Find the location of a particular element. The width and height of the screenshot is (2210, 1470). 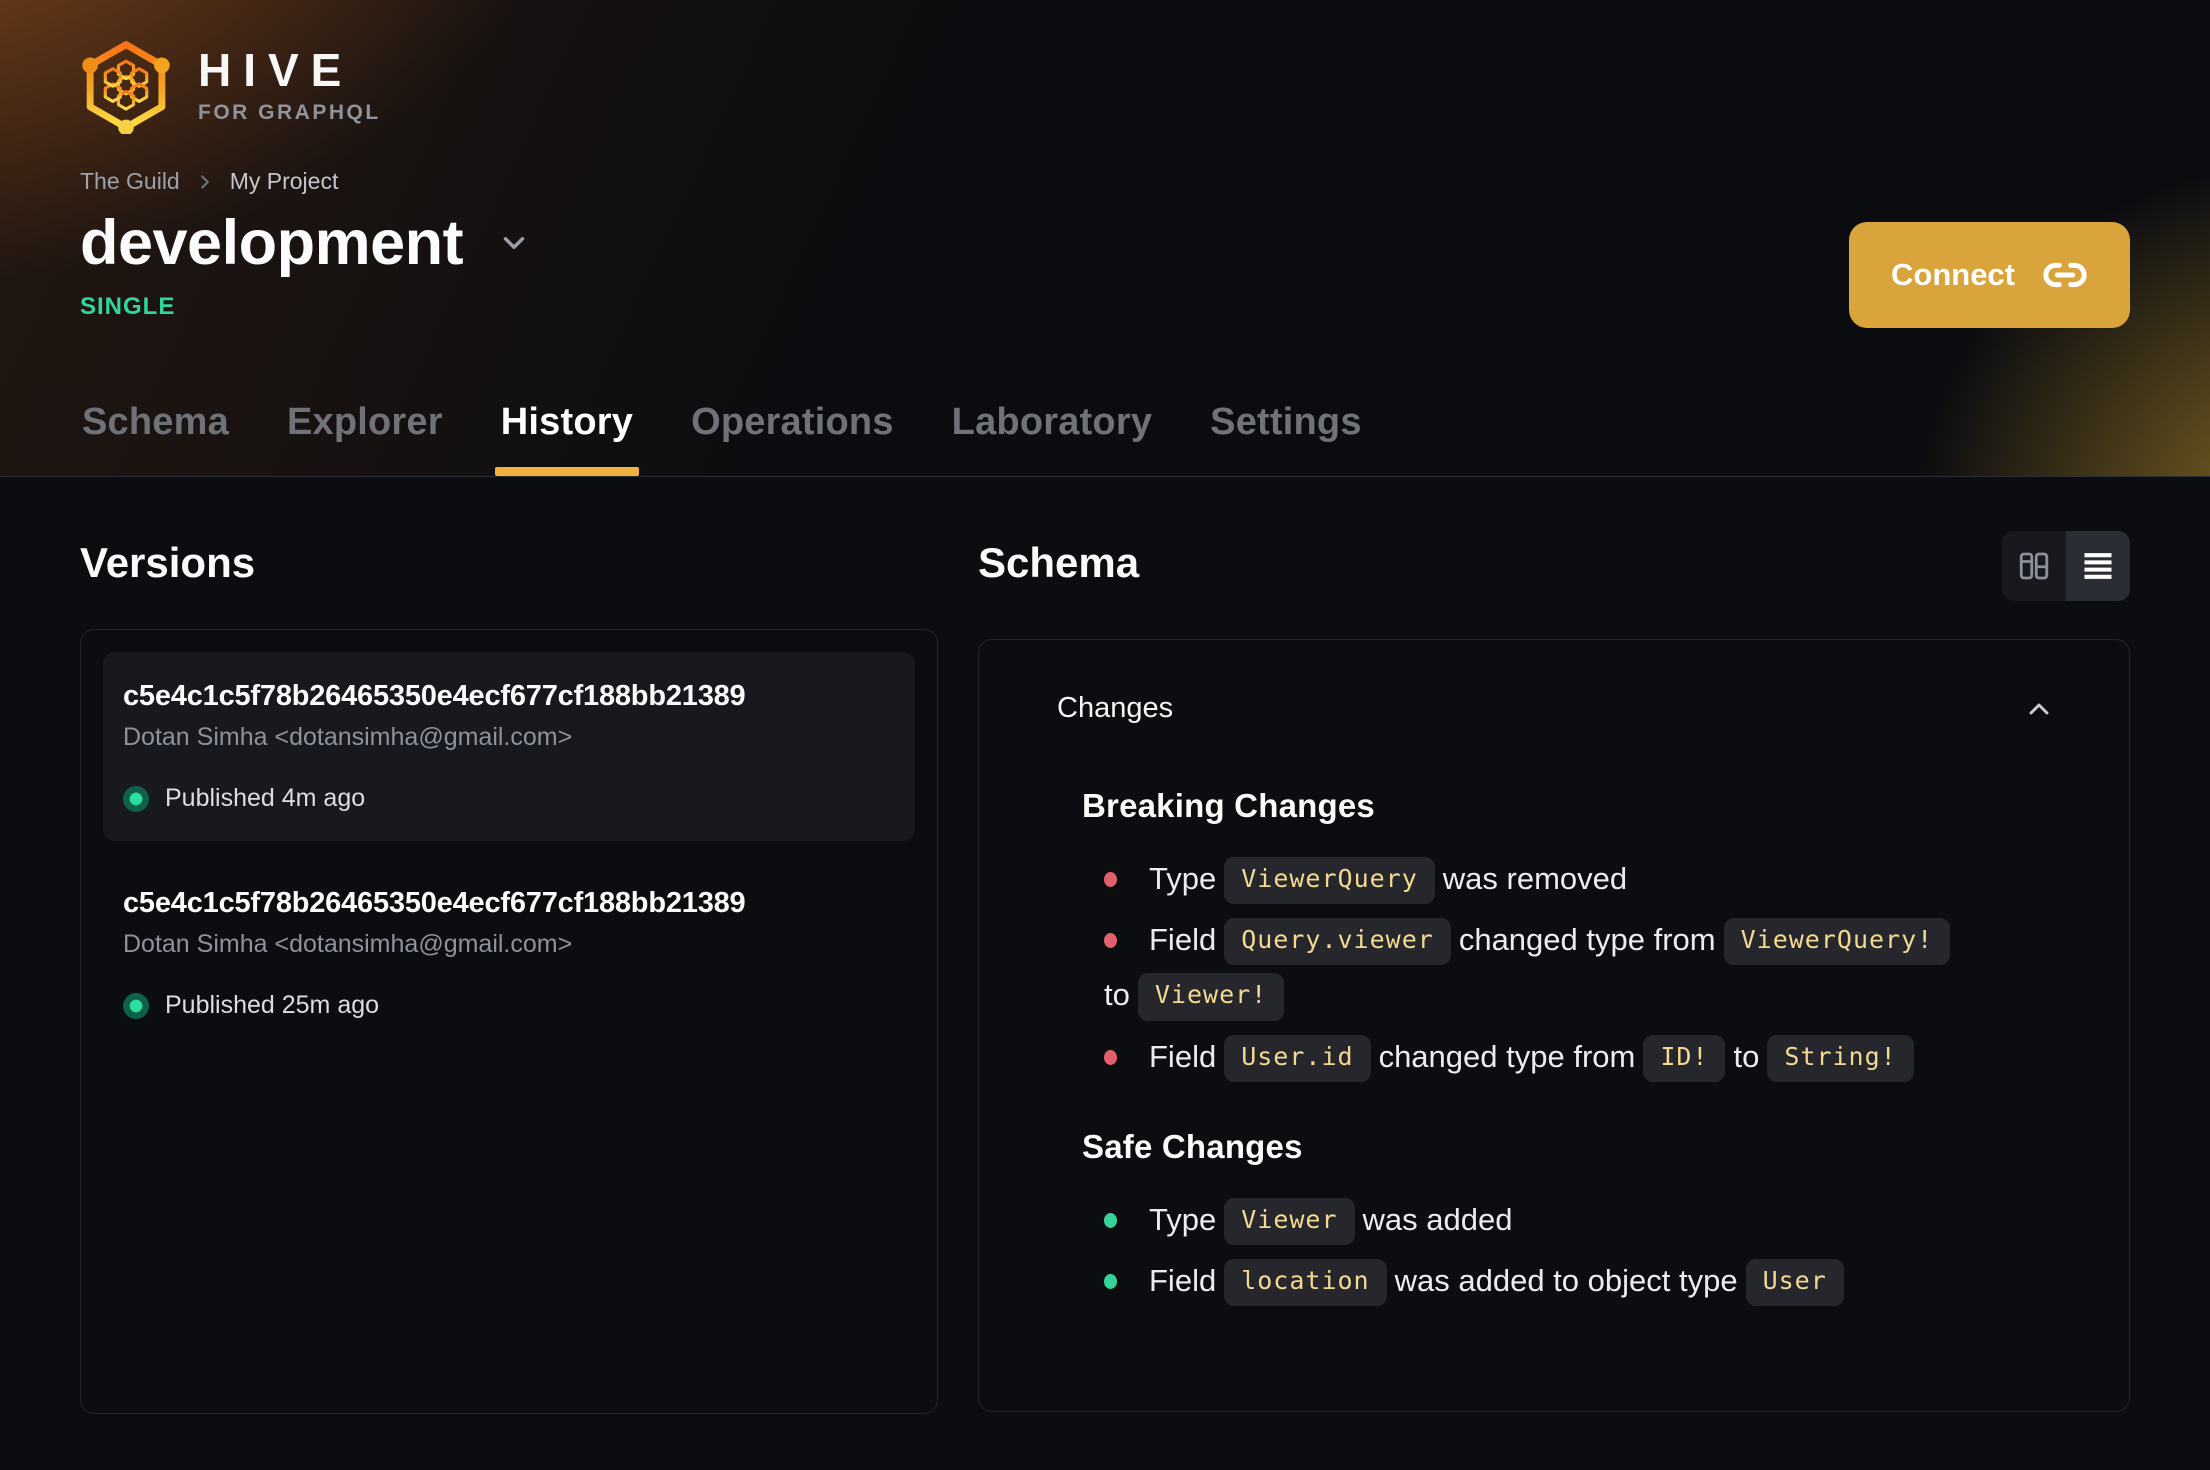

version-status-row: Published 25m ago is located at coordinates (509, 1005).